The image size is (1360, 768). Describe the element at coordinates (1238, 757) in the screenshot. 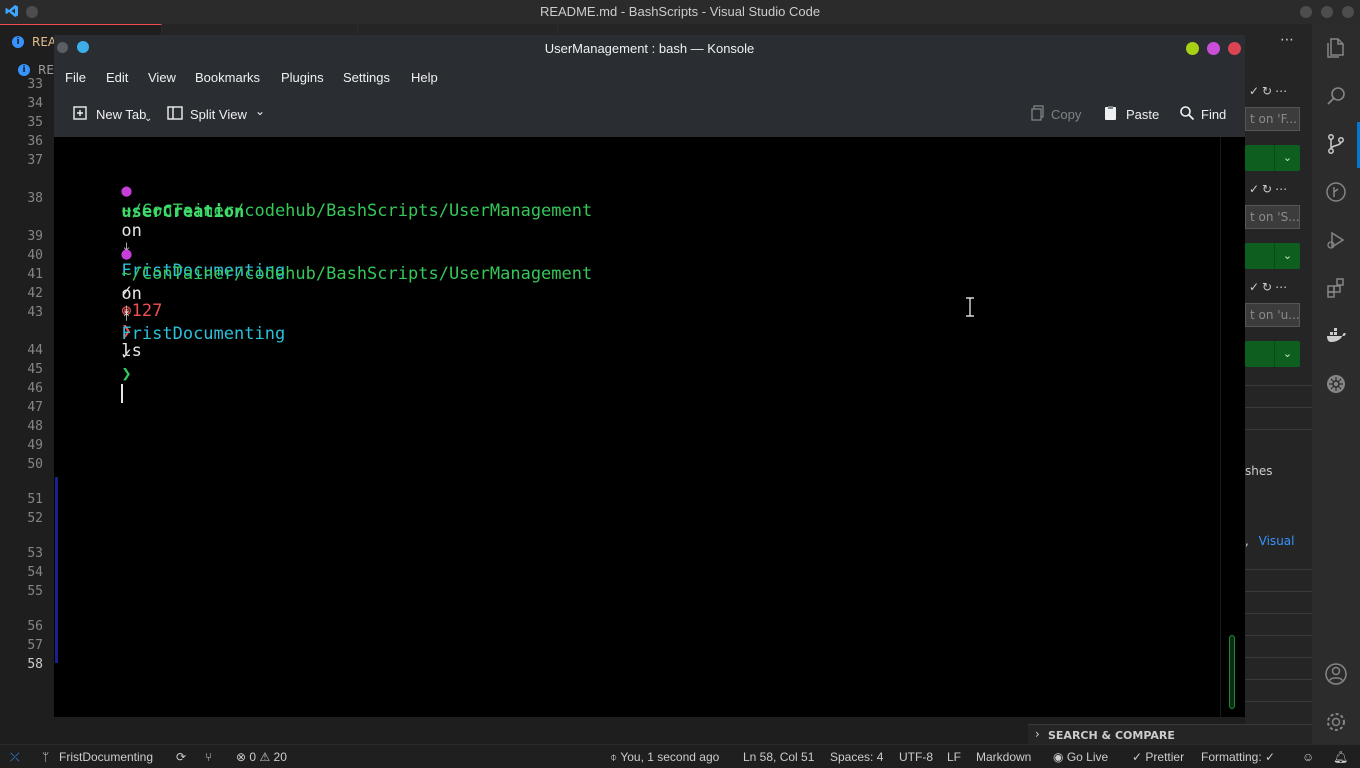

I see `formatting-status: Formatting: ✓` at that location.